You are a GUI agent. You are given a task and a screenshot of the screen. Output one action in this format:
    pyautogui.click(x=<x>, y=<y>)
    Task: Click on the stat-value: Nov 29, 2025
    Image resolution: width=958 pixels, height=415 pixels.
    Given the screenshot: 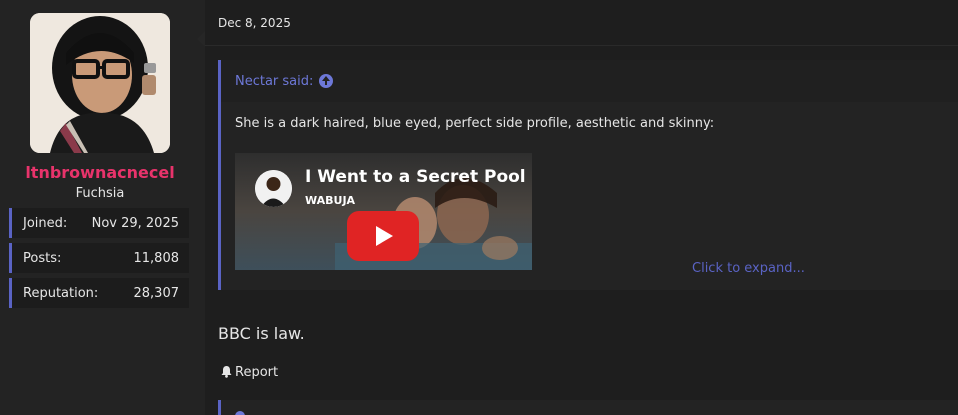 What is the action you would take?
    pyautogui.click(x=135, y=223)
    